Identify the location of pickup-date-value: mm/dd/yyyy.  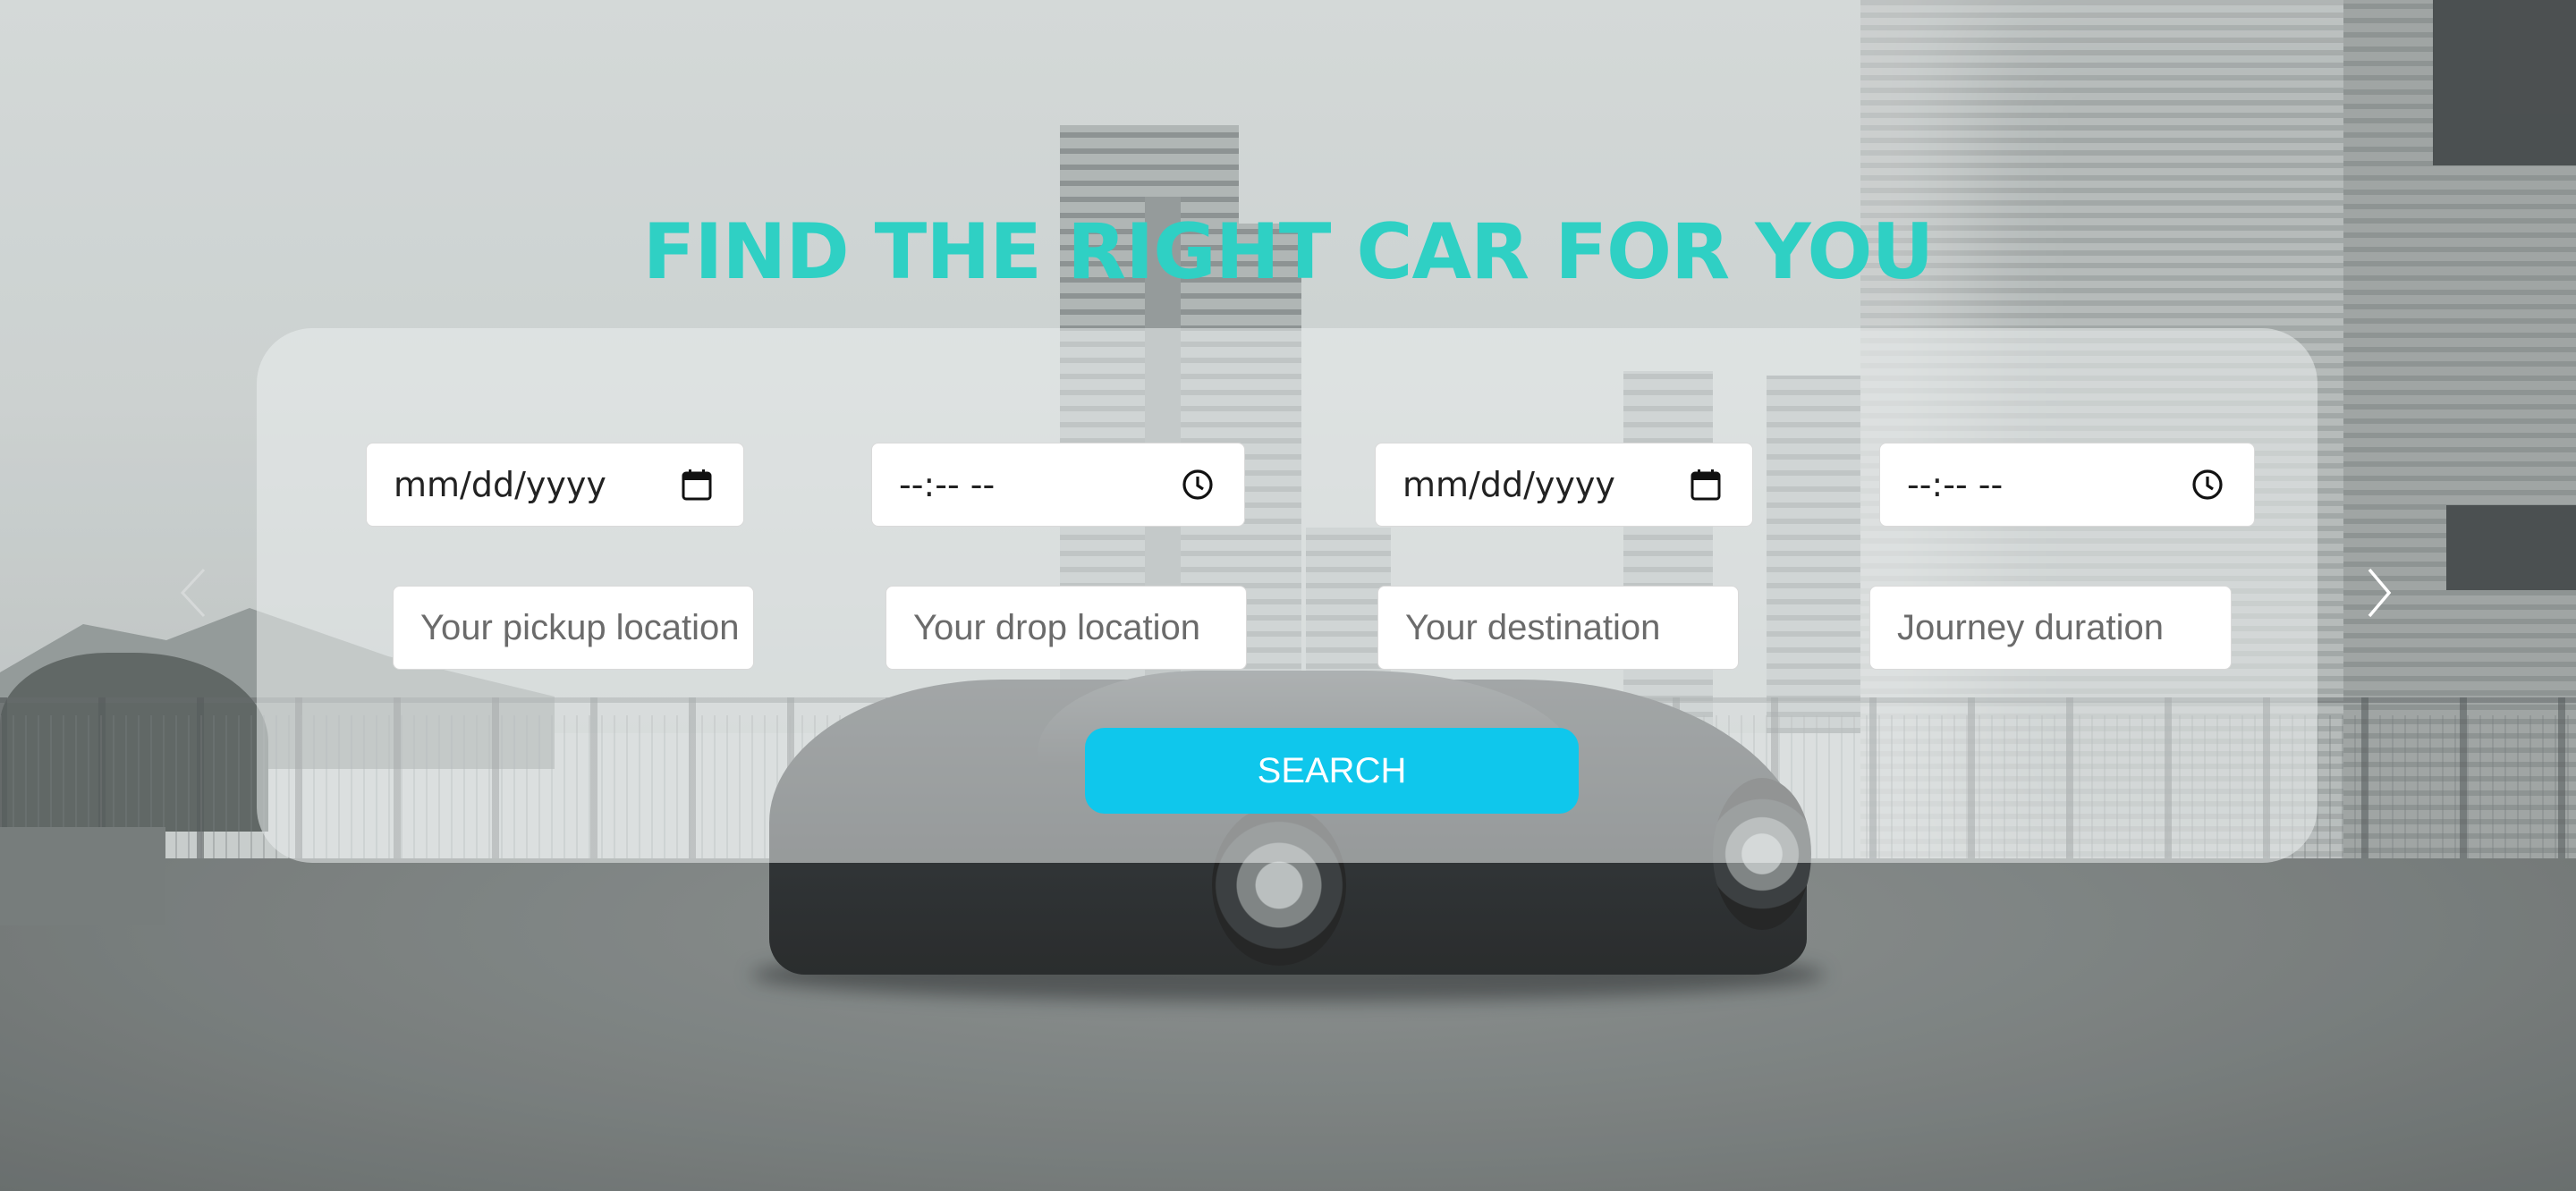
(500, 484).